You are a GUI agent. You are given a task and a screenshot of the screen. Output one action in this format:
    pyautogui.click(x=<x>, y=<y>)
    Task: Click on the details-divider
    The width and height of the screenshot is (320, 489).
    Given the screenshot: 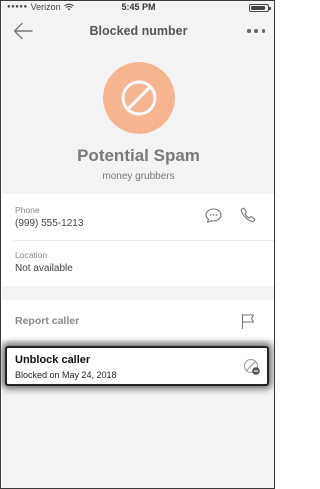 What is the action you would take?
    pyautogui.click(x=144, y=240)
    